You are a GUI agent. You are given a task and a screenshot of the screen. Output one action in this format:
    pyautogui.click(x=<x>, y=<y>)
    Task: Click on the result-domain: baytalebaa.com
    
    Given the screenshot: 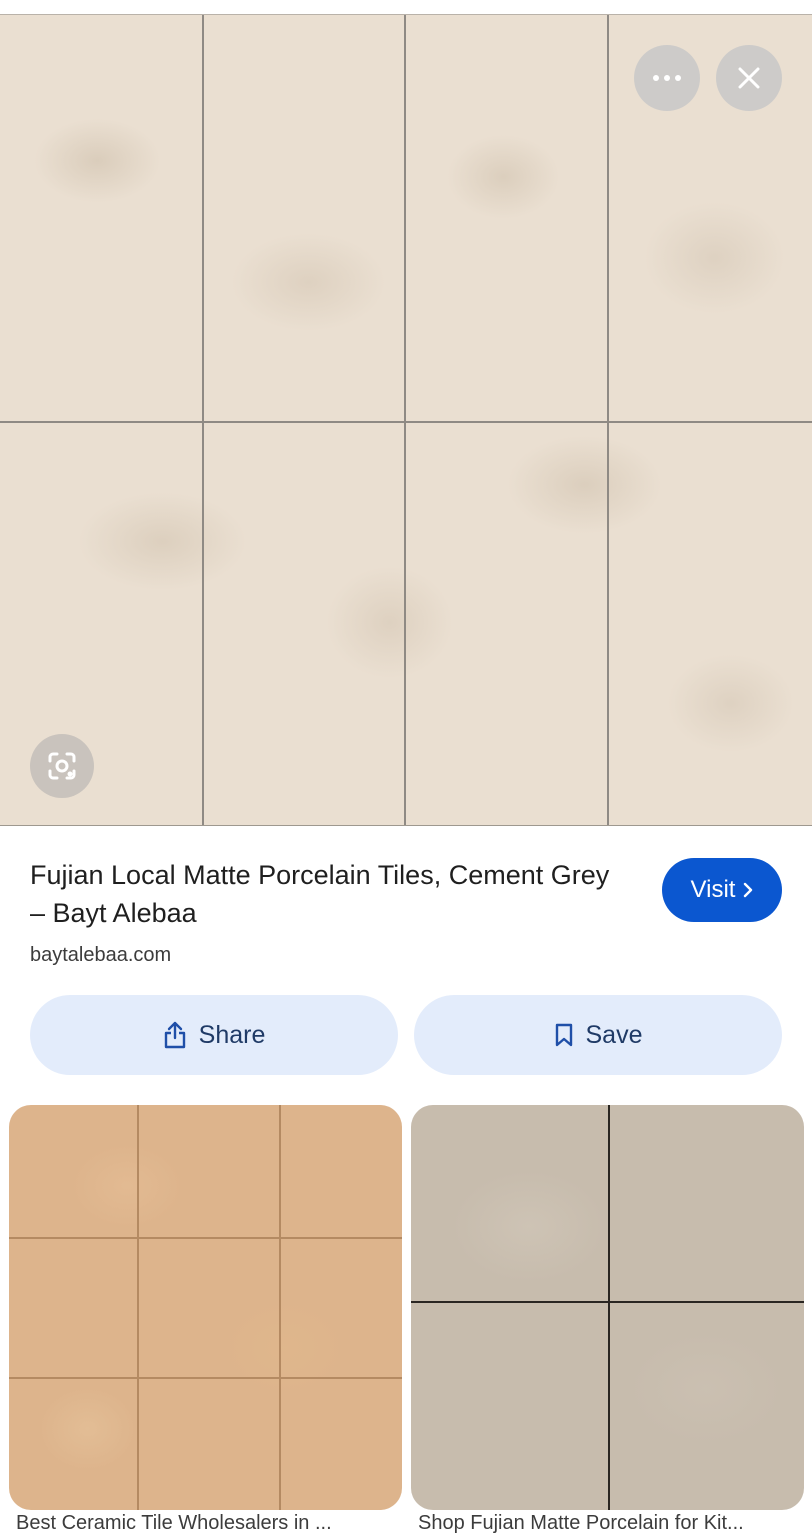 What is the action you would take?
    pyautogui.click(x=101, y=955)
    